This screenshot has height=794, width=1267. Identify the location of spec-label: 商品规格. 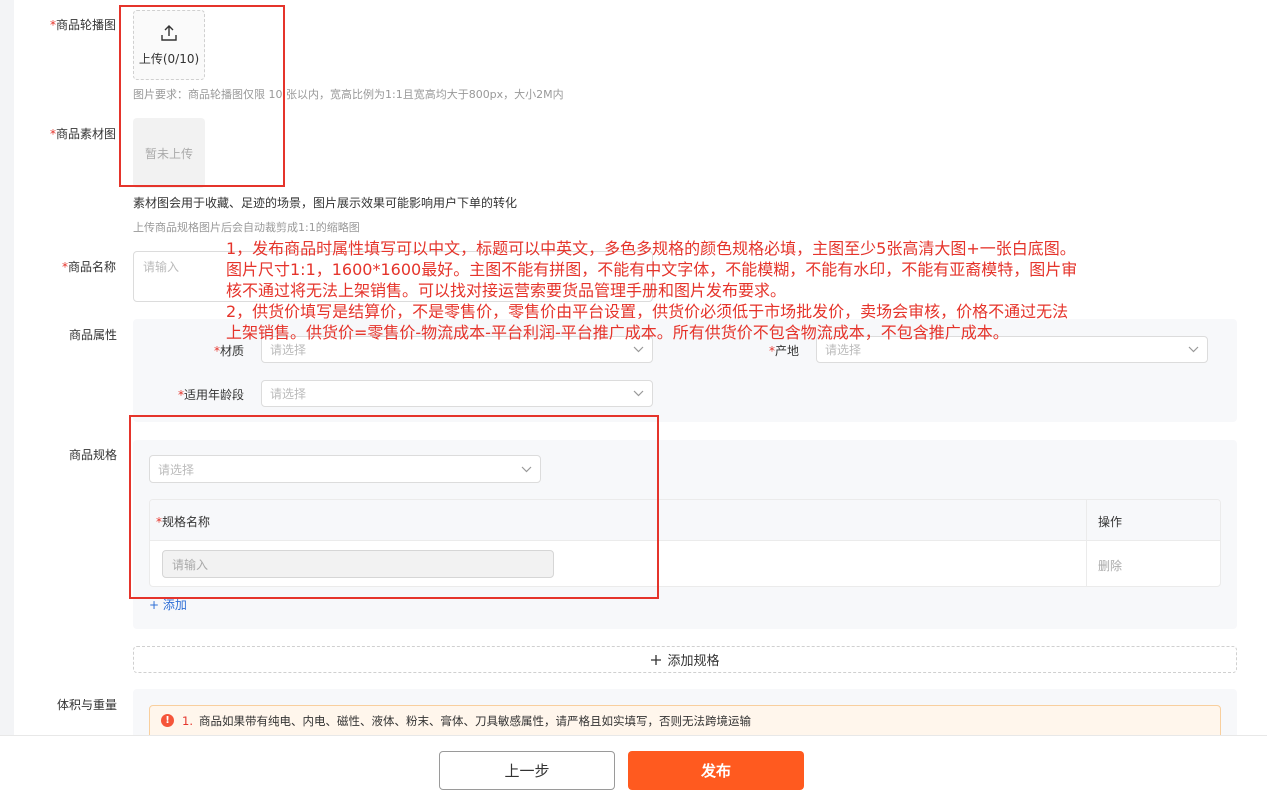
(93, 455).